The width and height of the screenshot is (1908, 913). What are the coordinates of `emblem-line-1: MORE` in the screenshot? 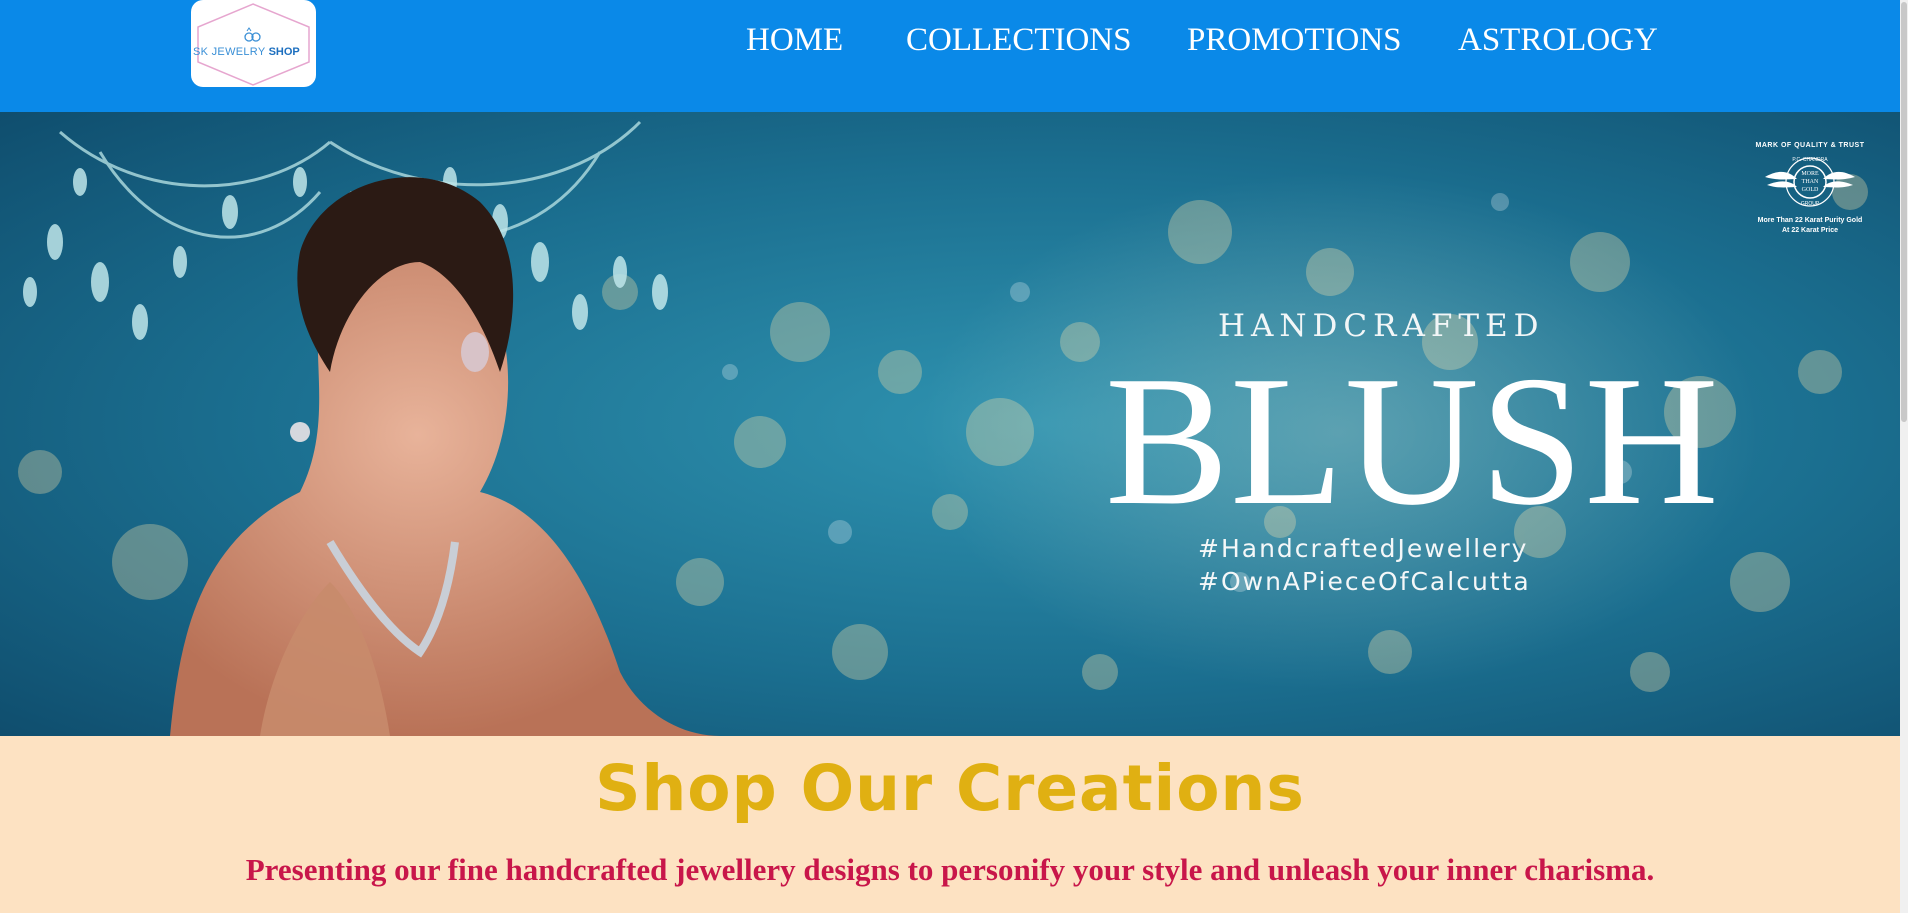 It's located at (1810, 174).